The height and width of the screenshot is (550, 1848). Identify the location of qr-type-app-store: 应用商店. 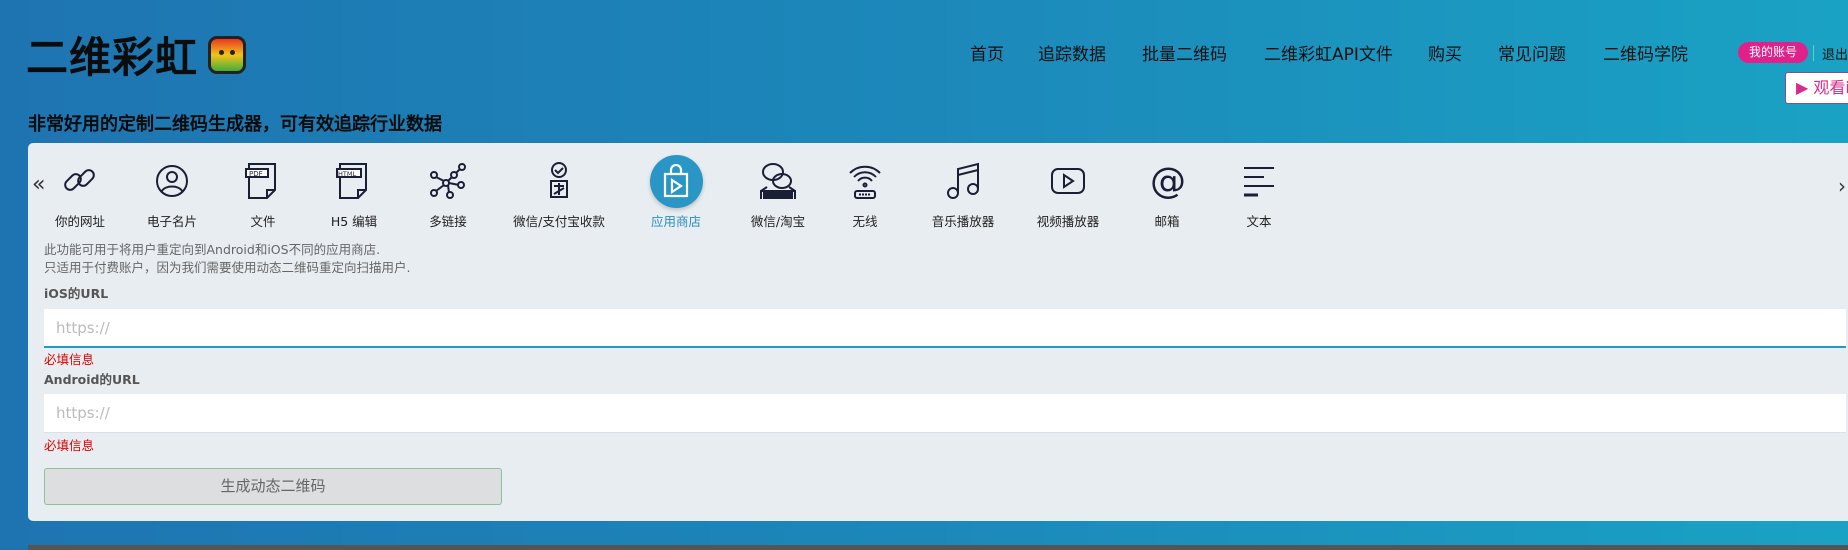
(676, 192).